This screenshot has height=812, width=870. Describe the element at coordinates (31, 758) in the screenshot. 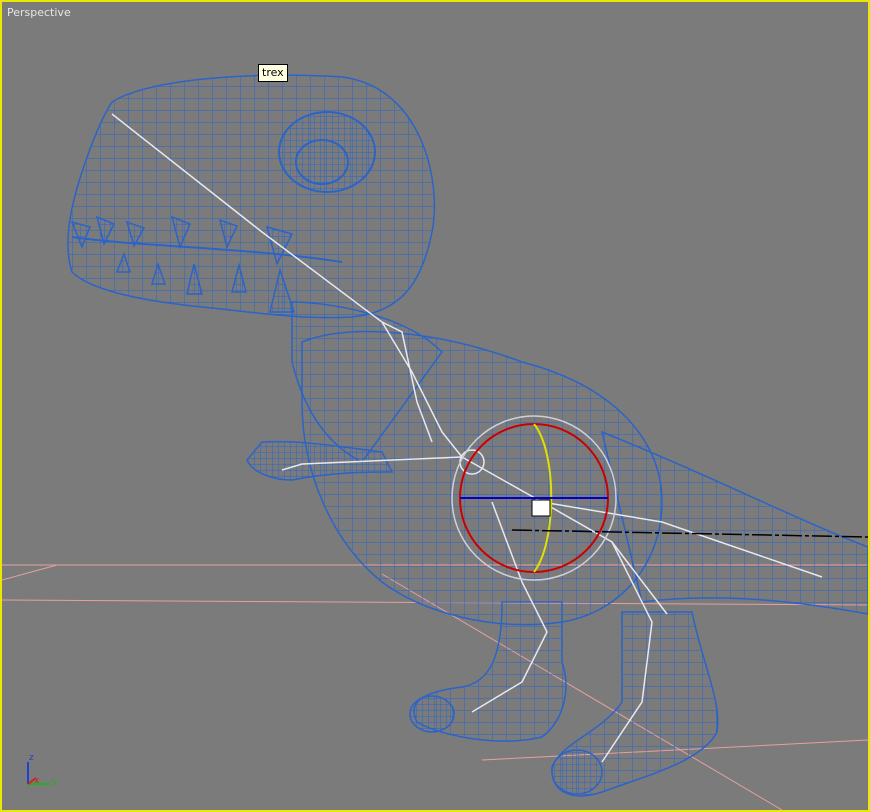

I see `axis-z-label: z` at that location.